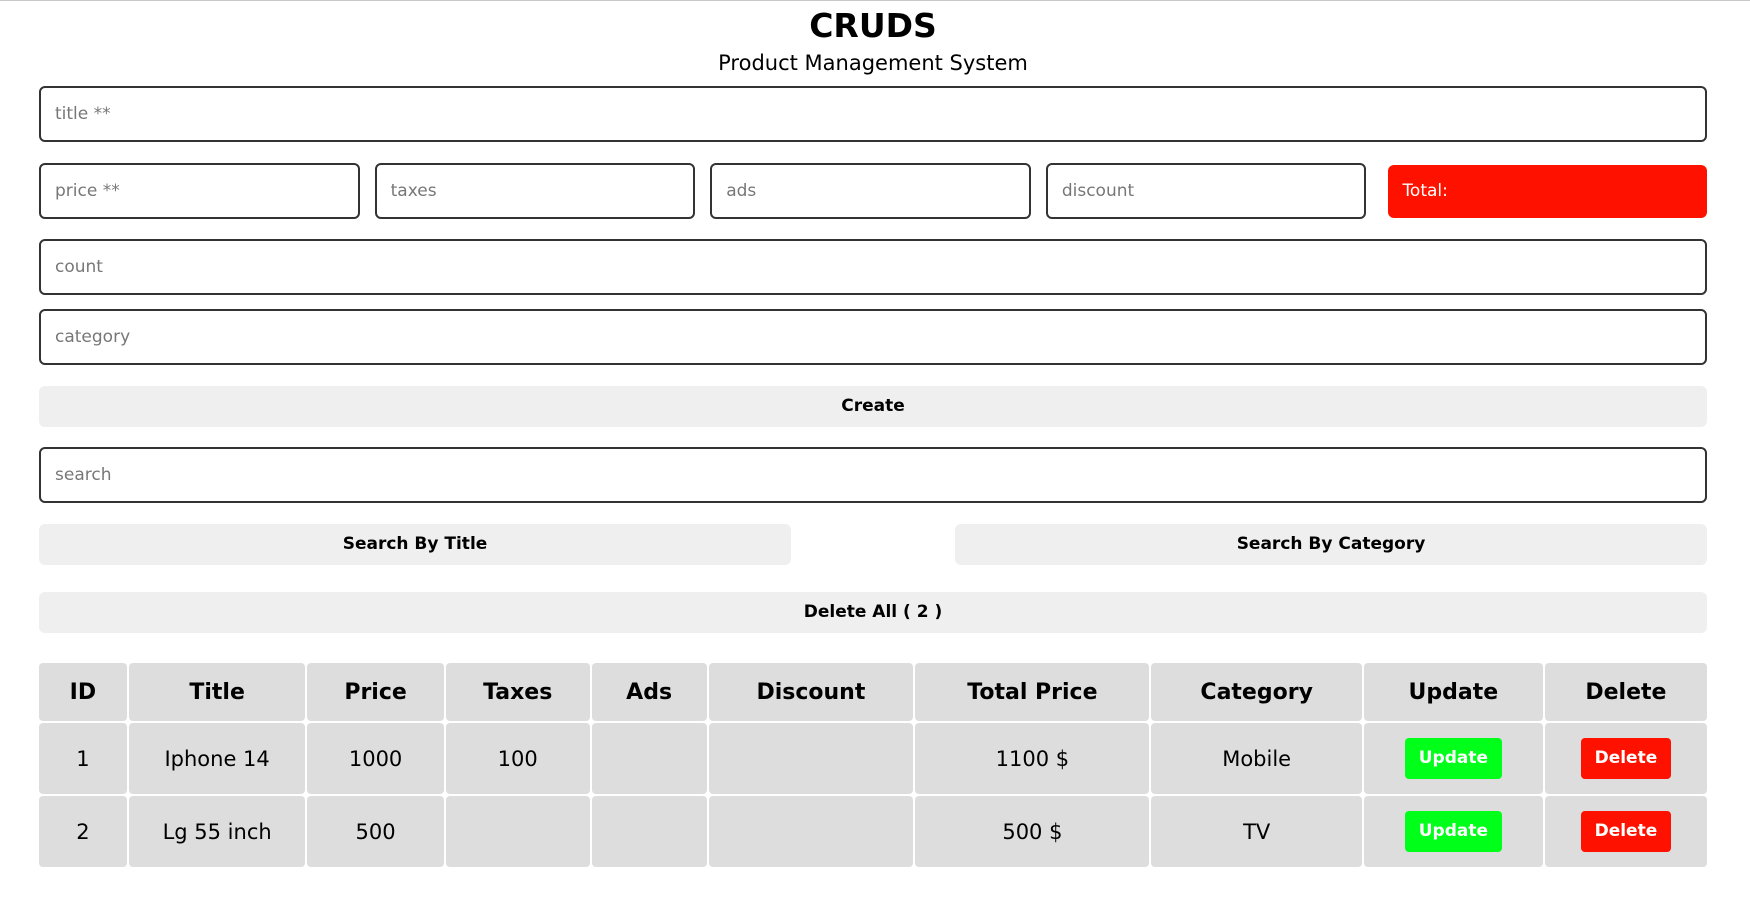 The width and height of the screenshot is (1750, 916). Describe the element at coordinates (83, 692) in the screenshot. I see `header-id: ID` at that location.